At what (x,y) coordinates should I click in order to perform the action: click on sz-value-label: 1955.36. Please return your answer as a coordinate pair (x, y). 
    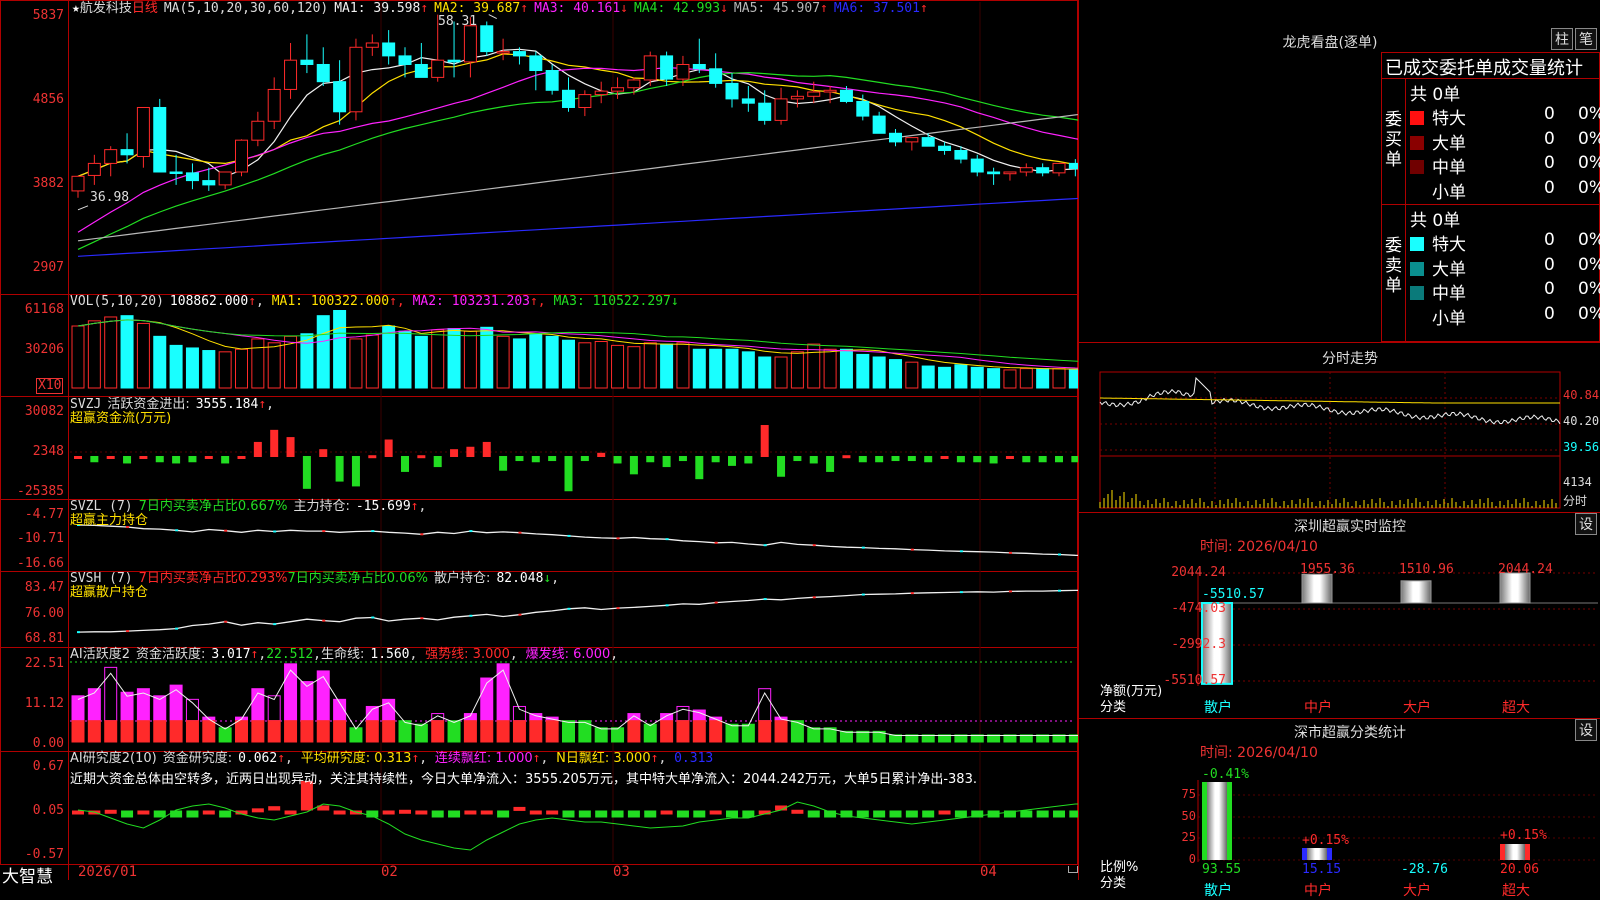
    Looking at the image, I should click on (1327, 569).